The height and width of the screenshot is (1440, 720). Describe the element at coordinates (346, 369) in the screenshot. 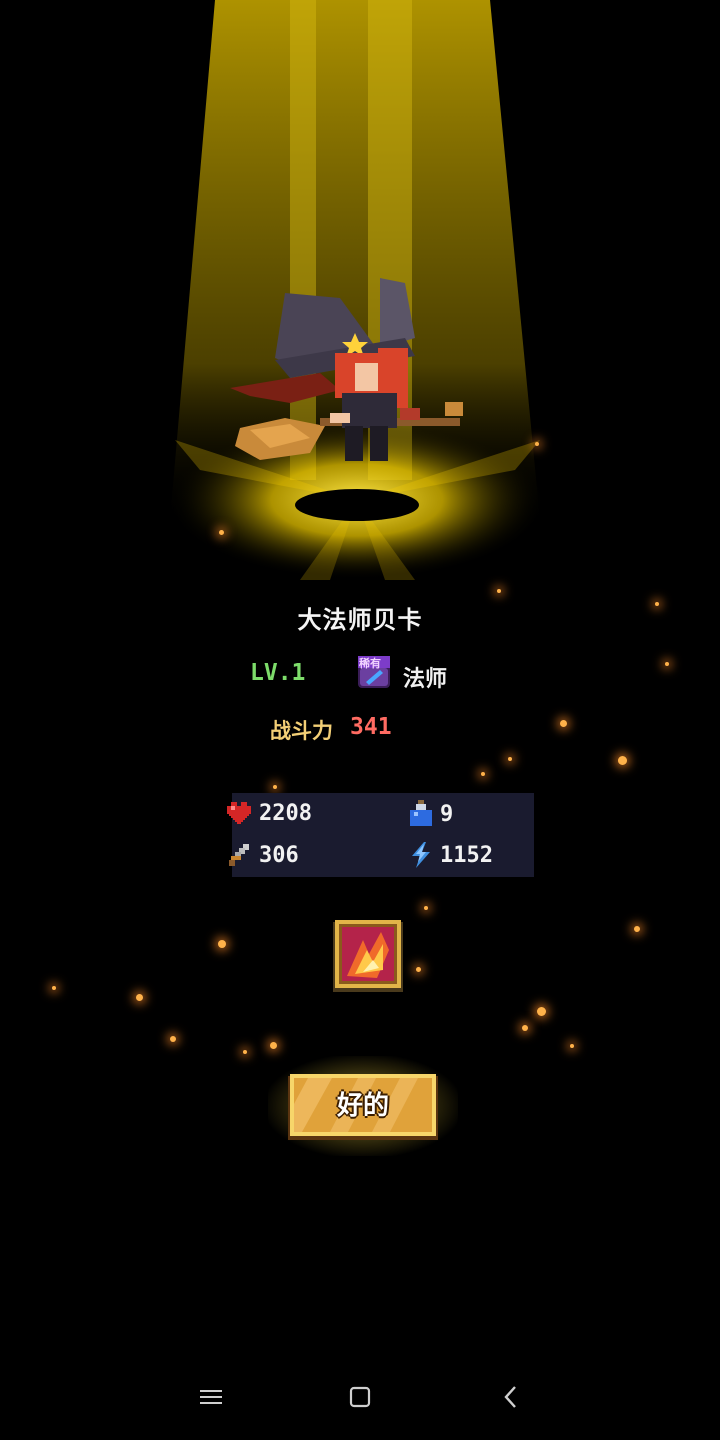

I see `witch-character-sprite` at that location.